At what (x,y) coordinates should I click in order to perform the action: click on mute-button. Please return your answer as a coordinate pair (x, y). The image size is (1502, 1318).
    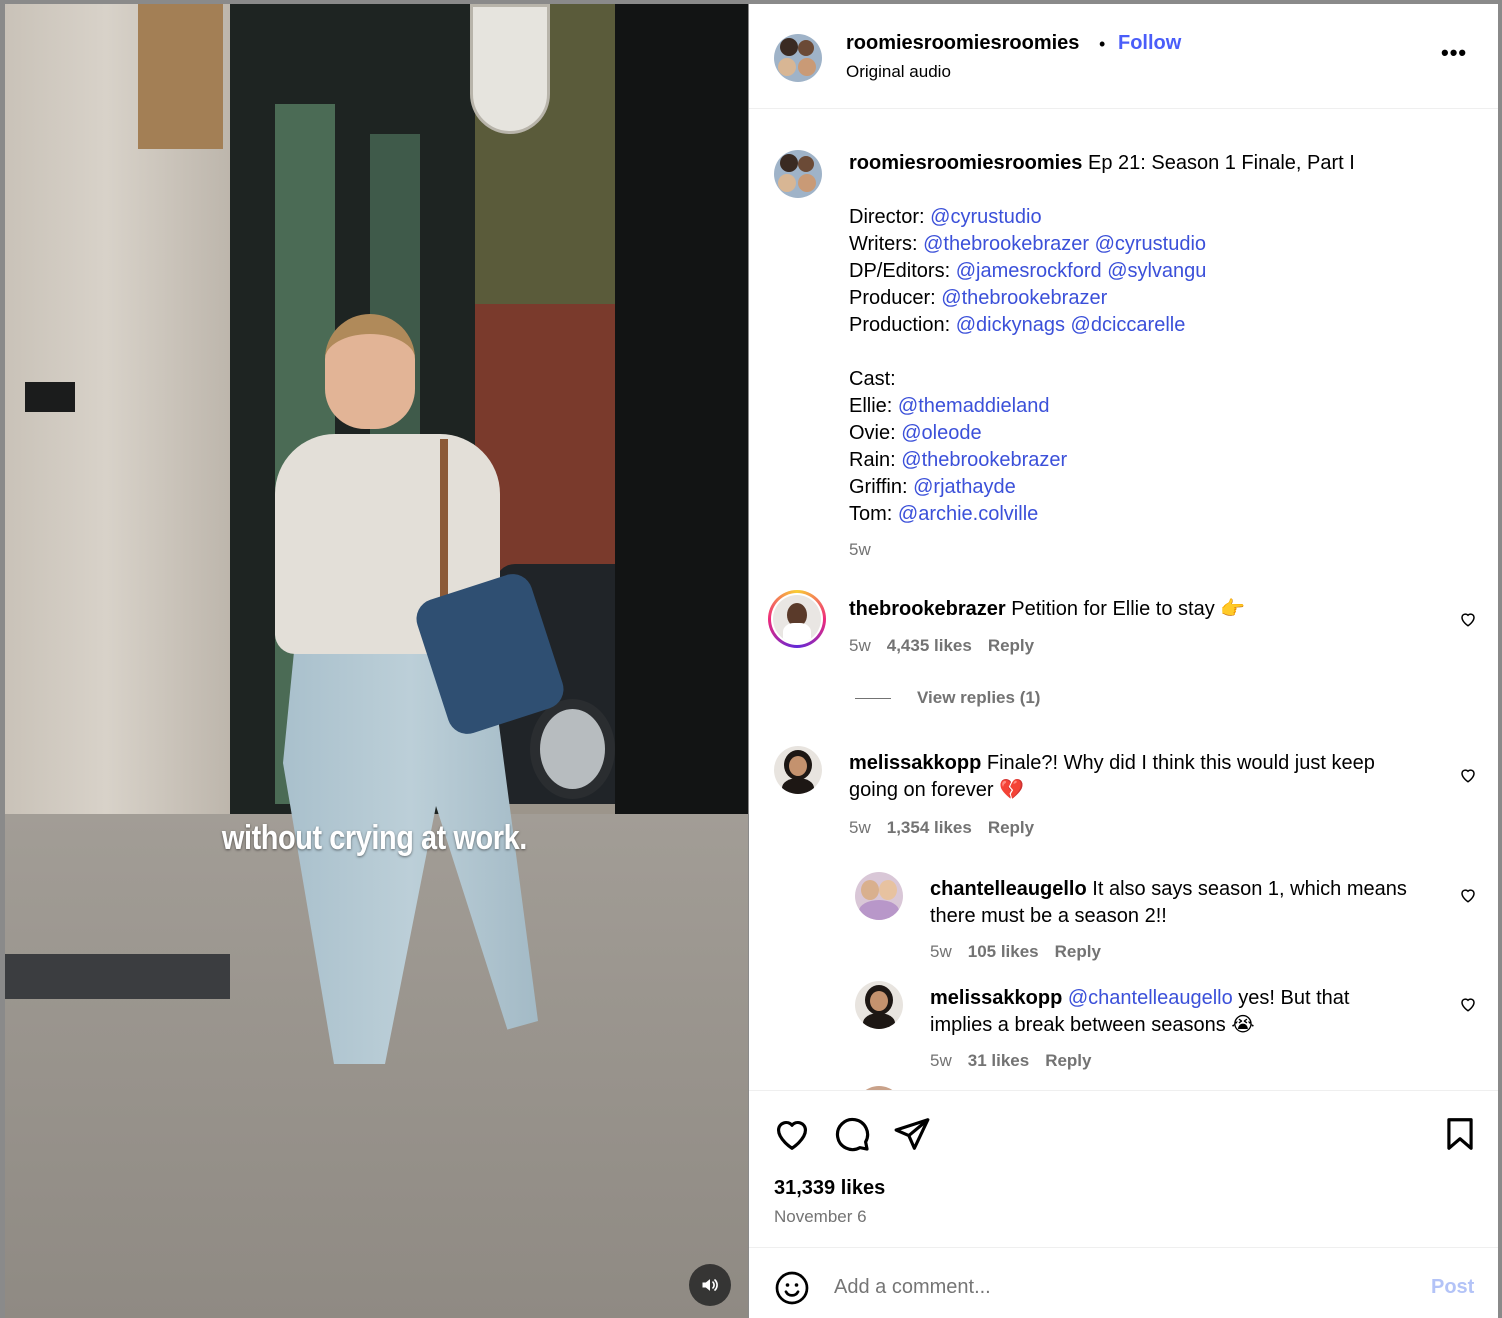
    Looking at the image, I should click on (710, 1285).